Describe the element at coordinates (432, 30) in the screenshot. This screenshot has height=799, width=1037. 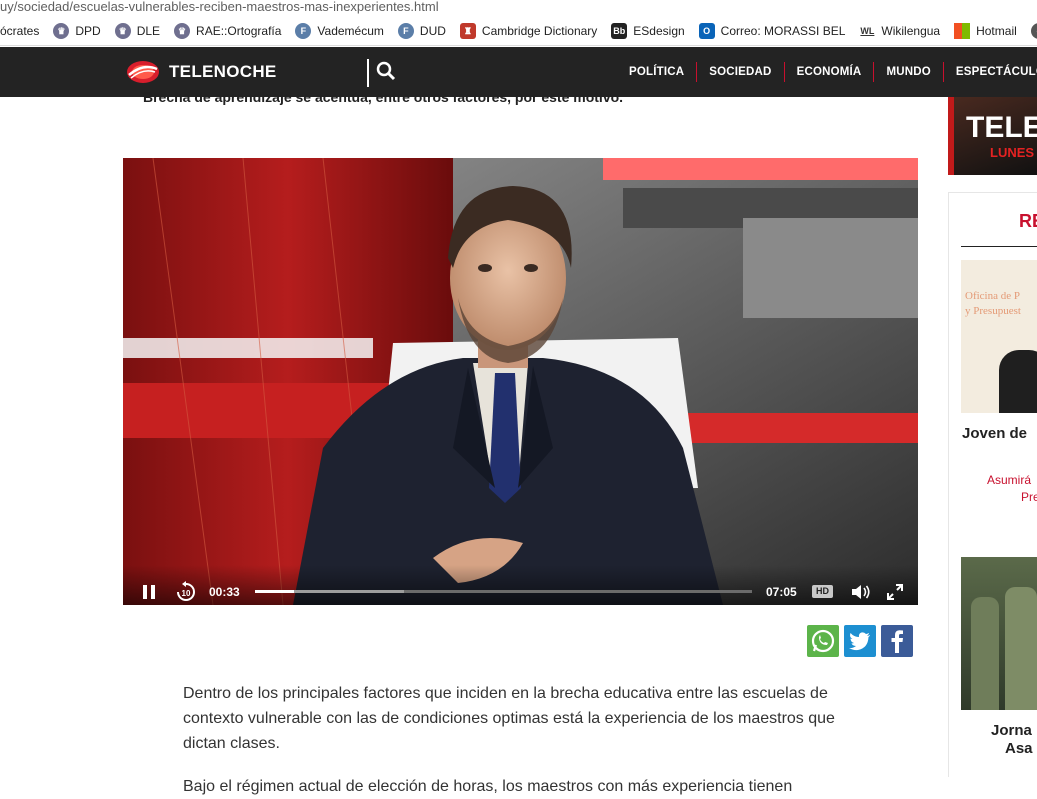
I see `bookmark-label: DUD` at that location.